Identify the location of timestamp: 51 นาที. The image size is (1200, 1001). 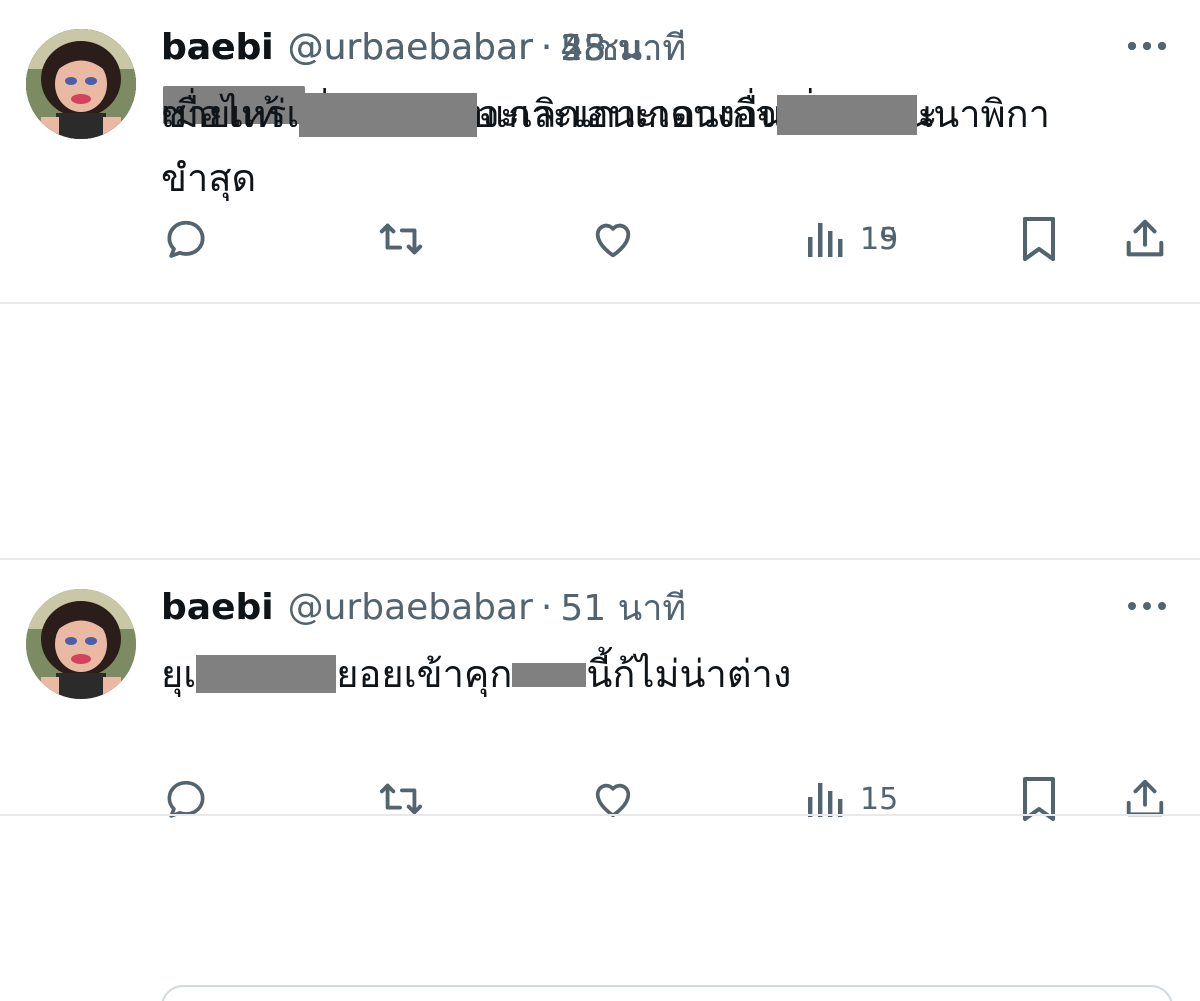
(623, 607).